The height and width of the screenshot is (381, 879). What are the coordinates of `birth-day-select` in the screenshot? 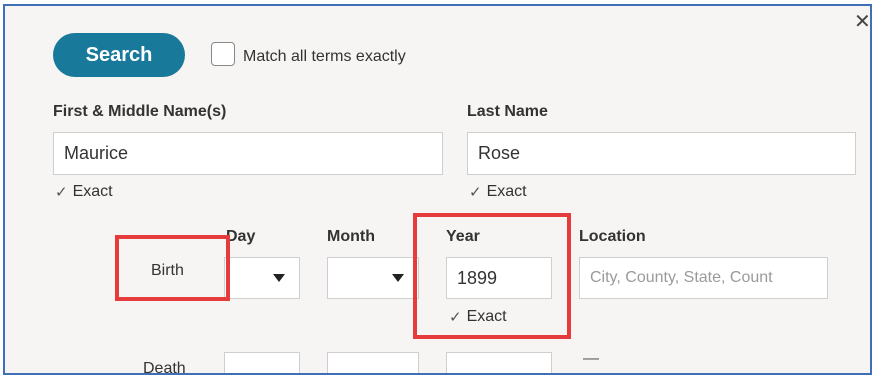 It's located at (262, 278).